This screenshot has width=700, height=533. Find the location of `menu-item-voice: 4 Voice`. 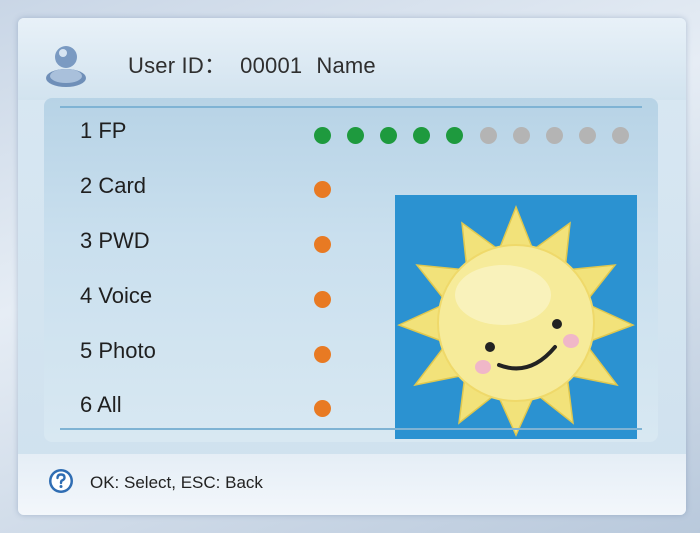

menu-item-voice: 4 Voice is located at coordinates (116, 296).